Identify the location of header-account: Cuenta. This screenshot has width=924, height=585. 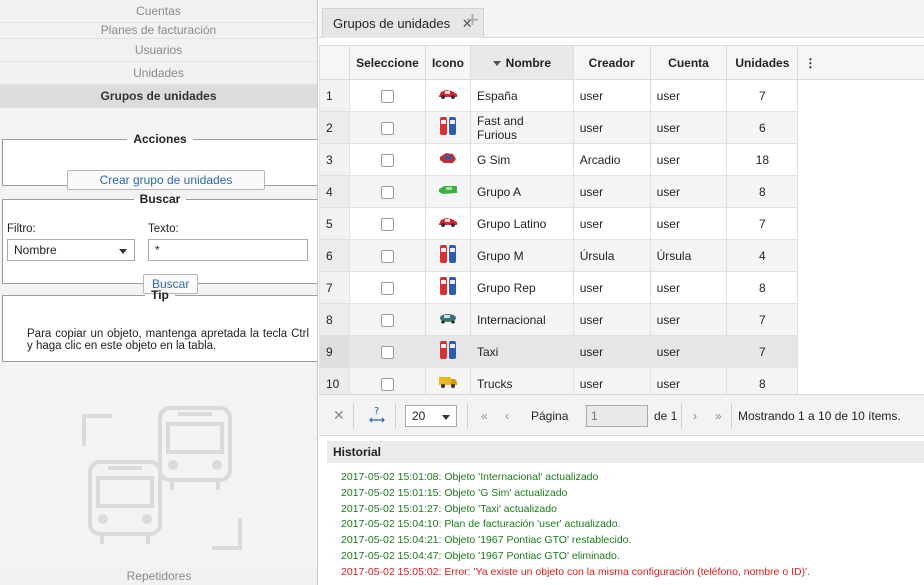
(688, 62).